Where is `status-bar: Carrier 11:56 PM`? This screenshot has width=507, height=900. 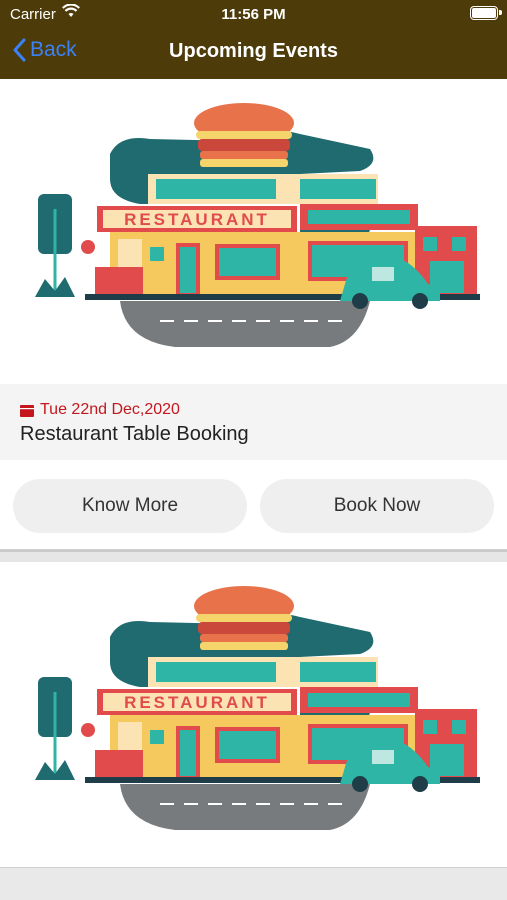
status-bar: Carrier 11:56 PM is located at coordinates (253, 14).